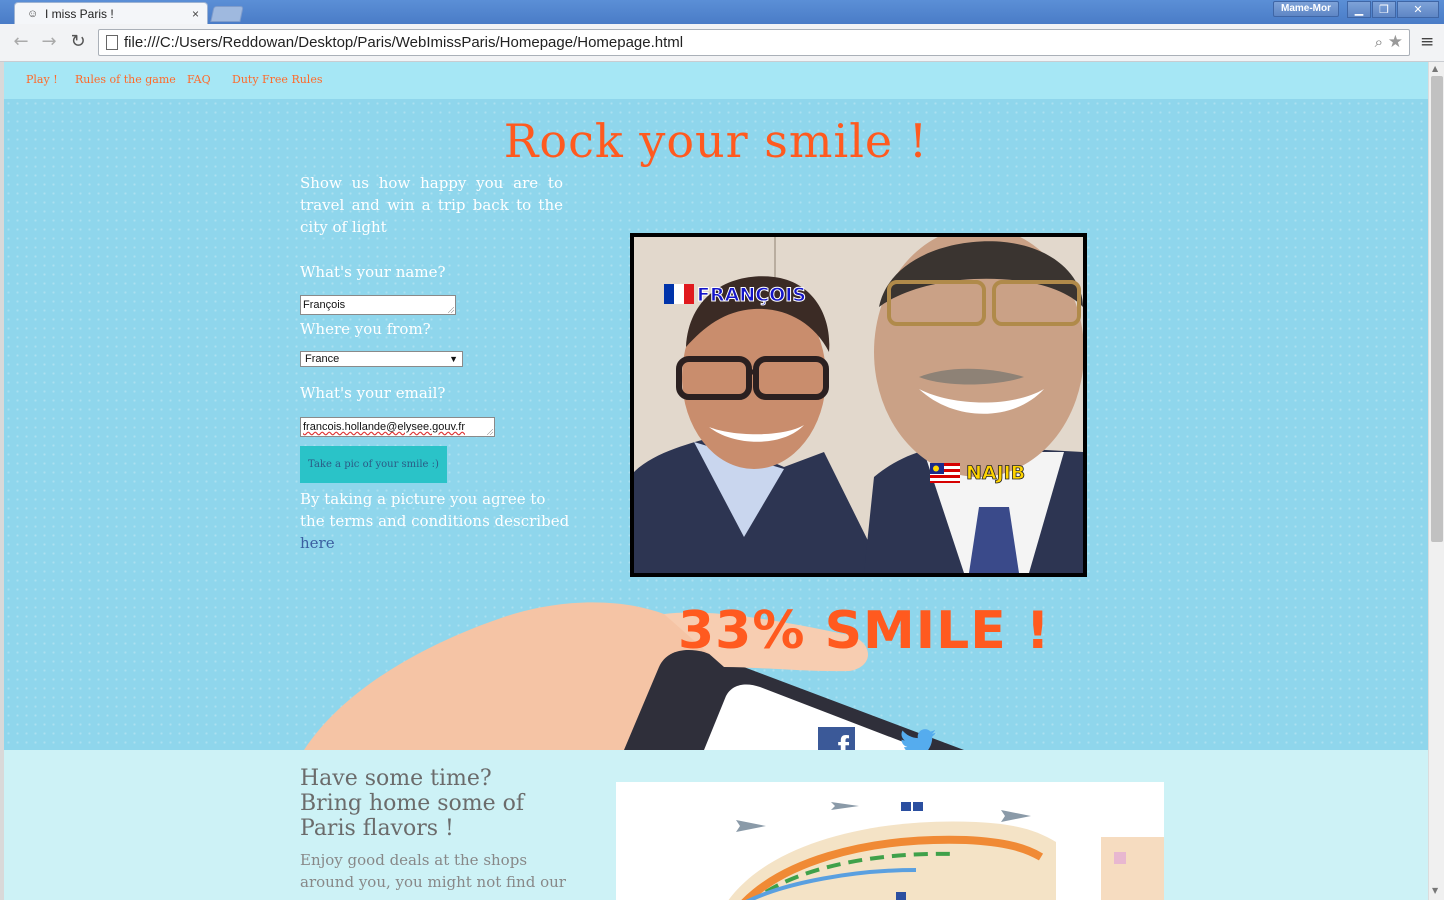  Describe the element at coordinates (373, 393) in the screenshot. I see `email-label: What's your email?` at that location.